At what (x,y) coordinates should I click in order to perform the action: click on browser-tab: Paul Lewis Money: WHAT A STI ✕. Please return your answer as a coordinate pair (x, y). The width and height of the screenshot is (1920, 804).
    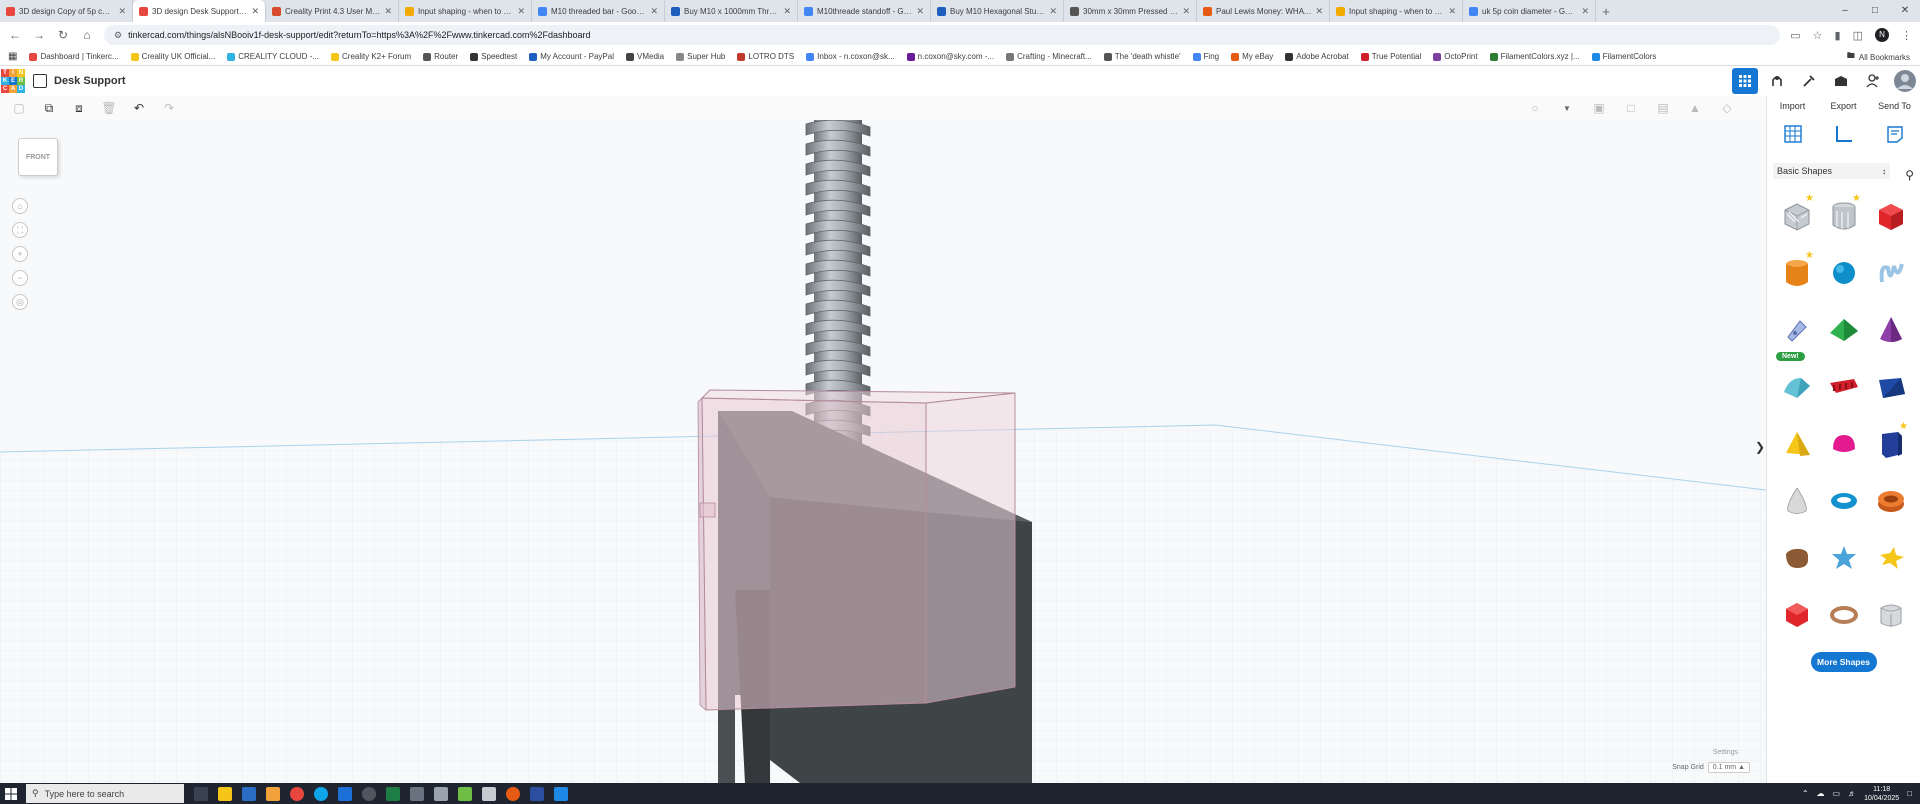
    Looking at the image, I should click on (1263, 11).